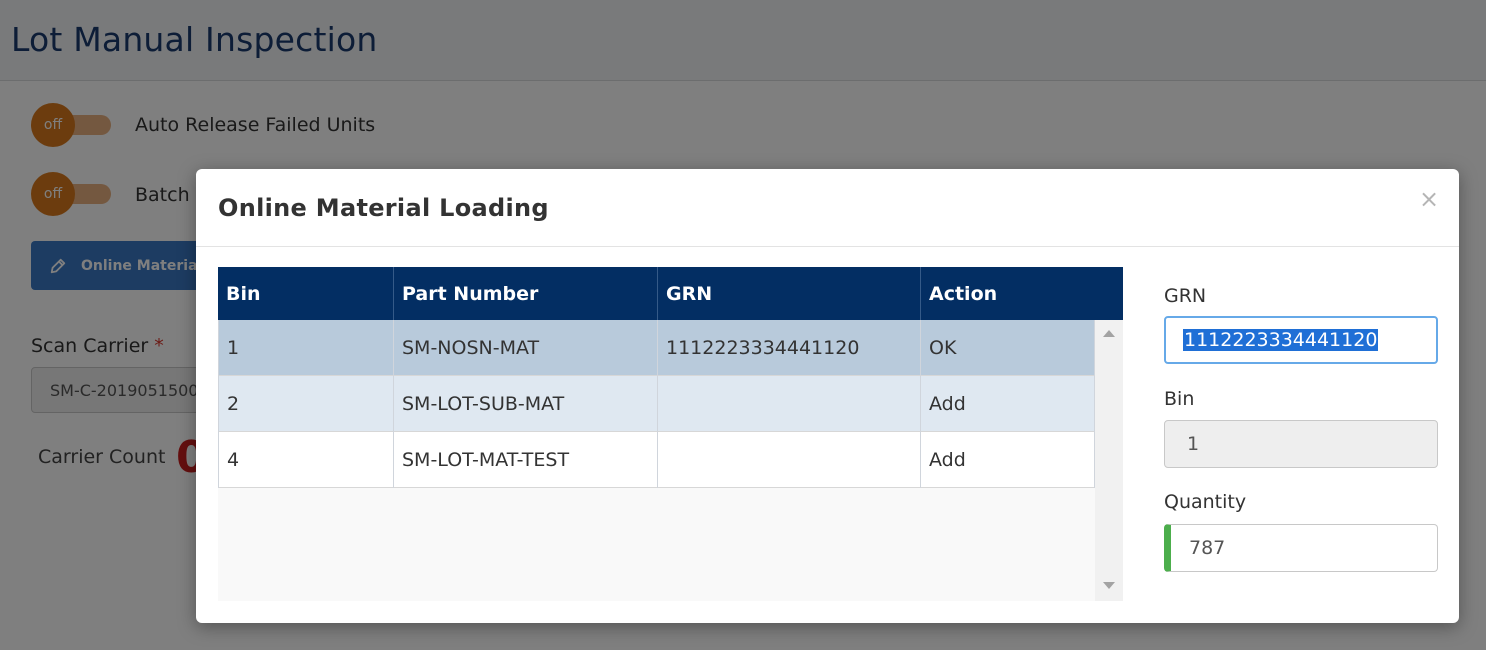  What do you see at coordinates (1193, 444) in the screenshot?
I see `bin-input-value: 1` at bounding box center [1193, 444].